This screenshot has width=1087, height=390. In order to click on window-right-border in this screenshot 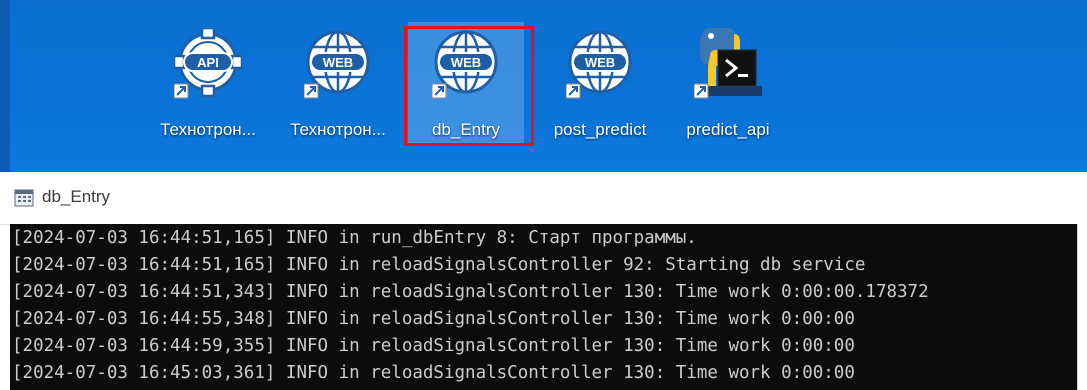, I will do `click(1082, 307)`.